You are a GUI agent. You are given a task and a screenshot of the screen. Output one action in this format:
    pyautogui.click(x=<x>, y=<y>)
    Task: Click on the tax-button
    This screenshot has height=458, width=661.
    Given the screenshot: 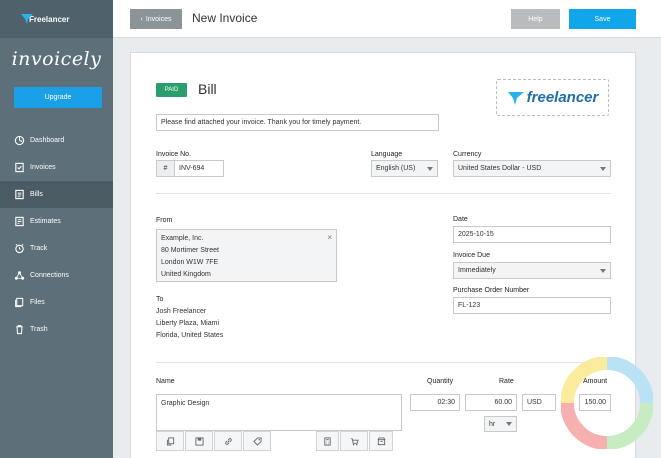 What is the action you would take?
    pyautogui.click(x=327, y=441)
    